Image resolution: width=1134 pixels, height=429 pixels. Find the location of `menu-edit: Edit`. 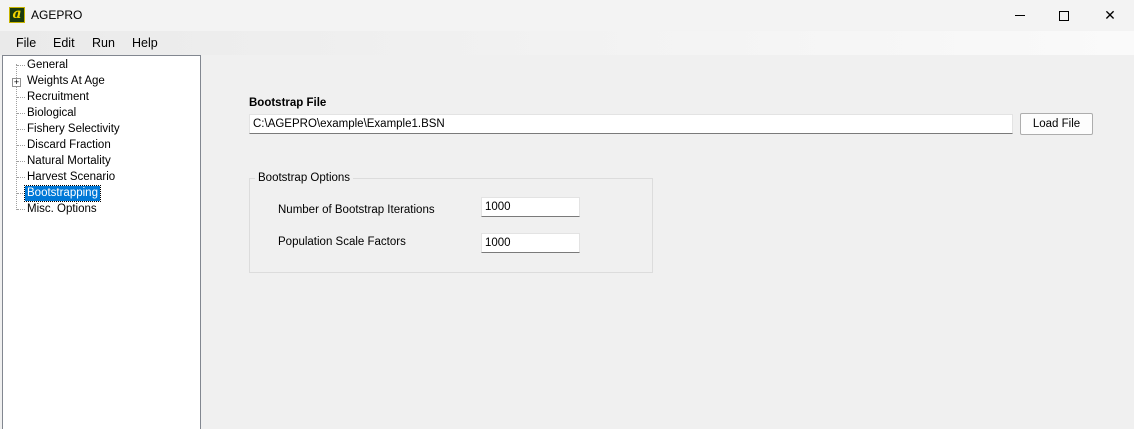

menu-edit: Edit is located at coordinates (64, 43).